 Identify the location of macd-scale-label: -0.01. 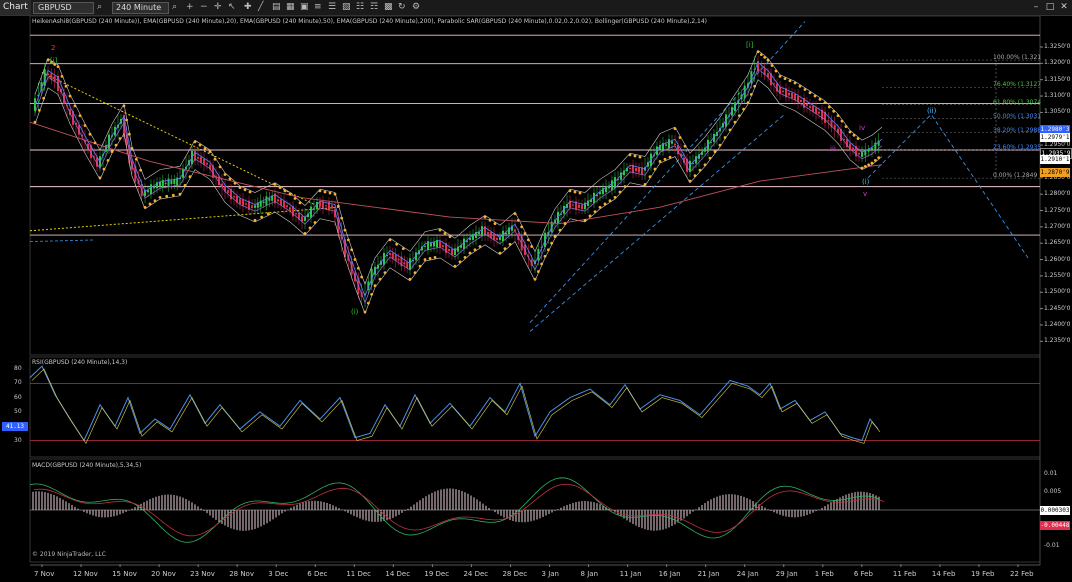
(1052, 545).